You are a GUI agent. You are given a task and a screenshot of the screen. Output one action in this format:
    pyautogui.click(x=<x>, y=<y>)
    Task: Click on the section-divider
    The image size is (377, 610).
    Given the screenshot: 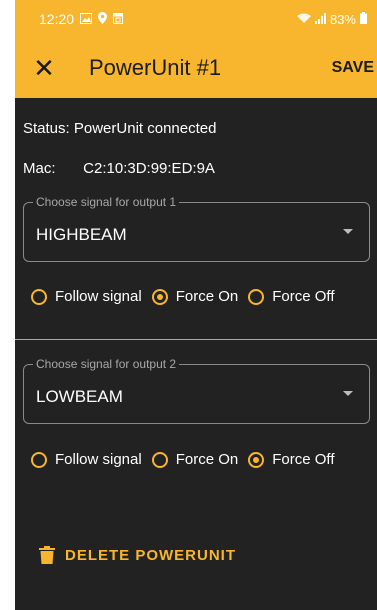 What is the action you would take?
    pyautogui.click(x=196, y=339)
    